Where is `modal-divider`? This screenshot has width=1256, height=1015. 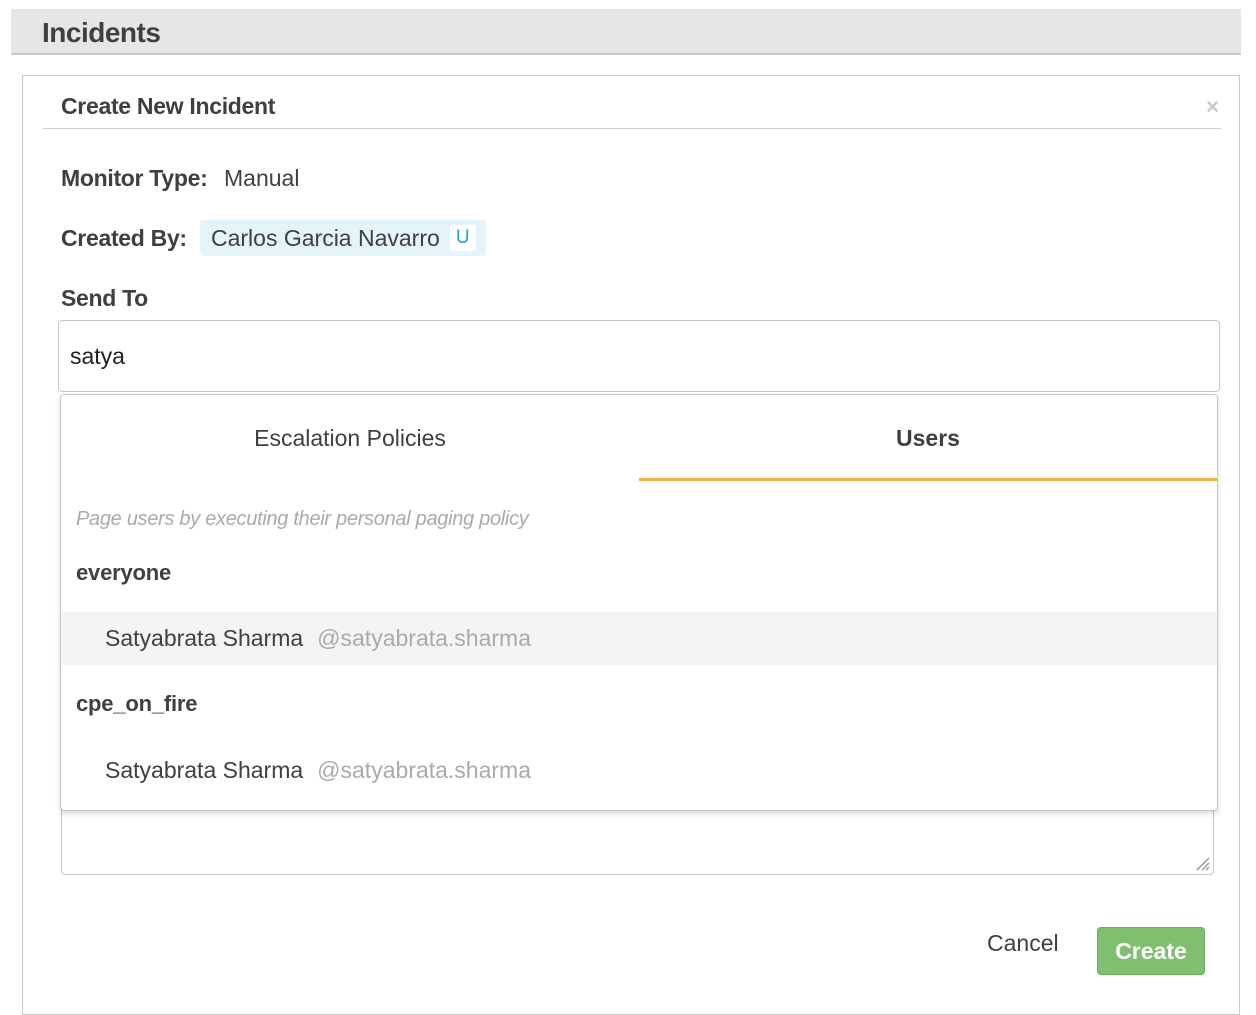 modal-divider is located at coordinates (632, 128).